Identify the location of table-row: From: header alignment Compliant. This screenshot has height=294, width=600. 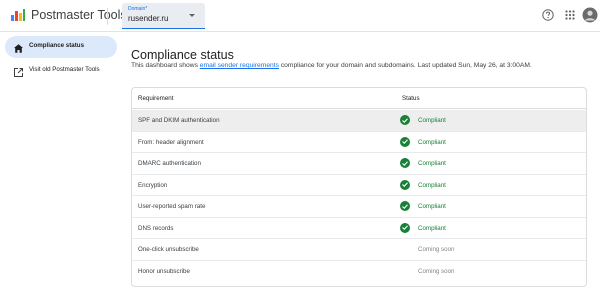
(359, 142).